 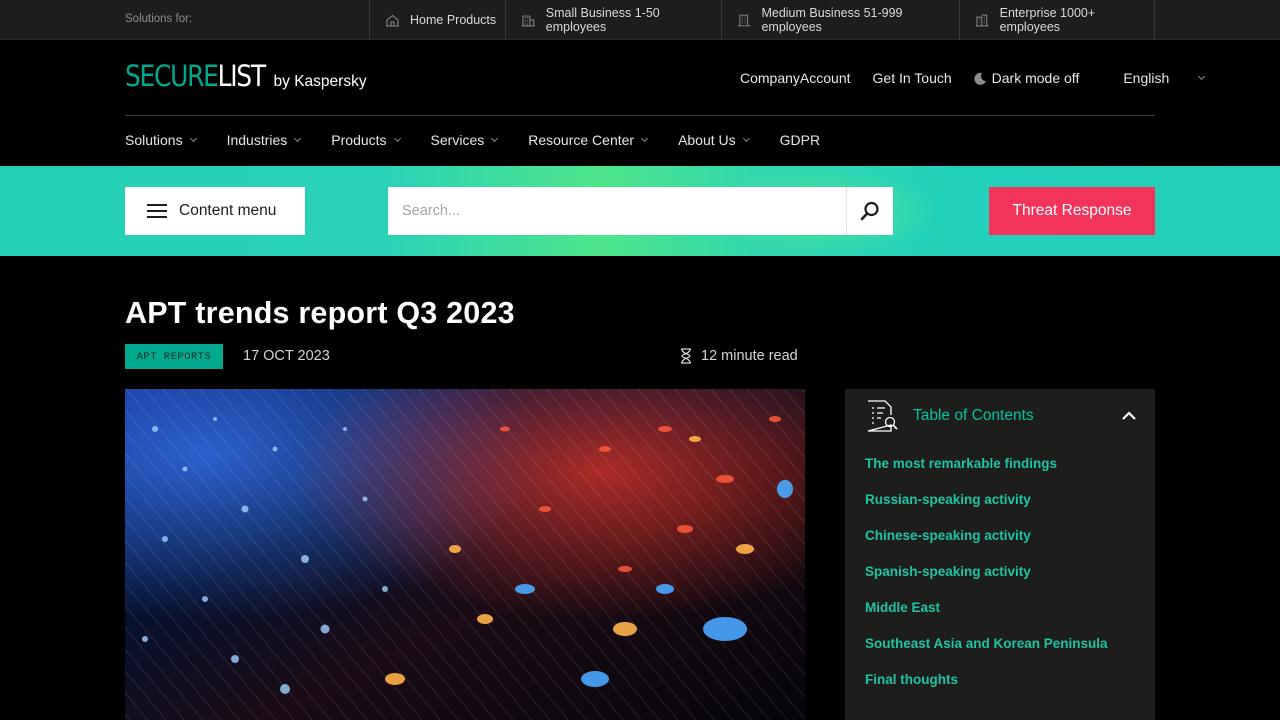 I want to click on language-label: English, so click(x=1146, y=78).